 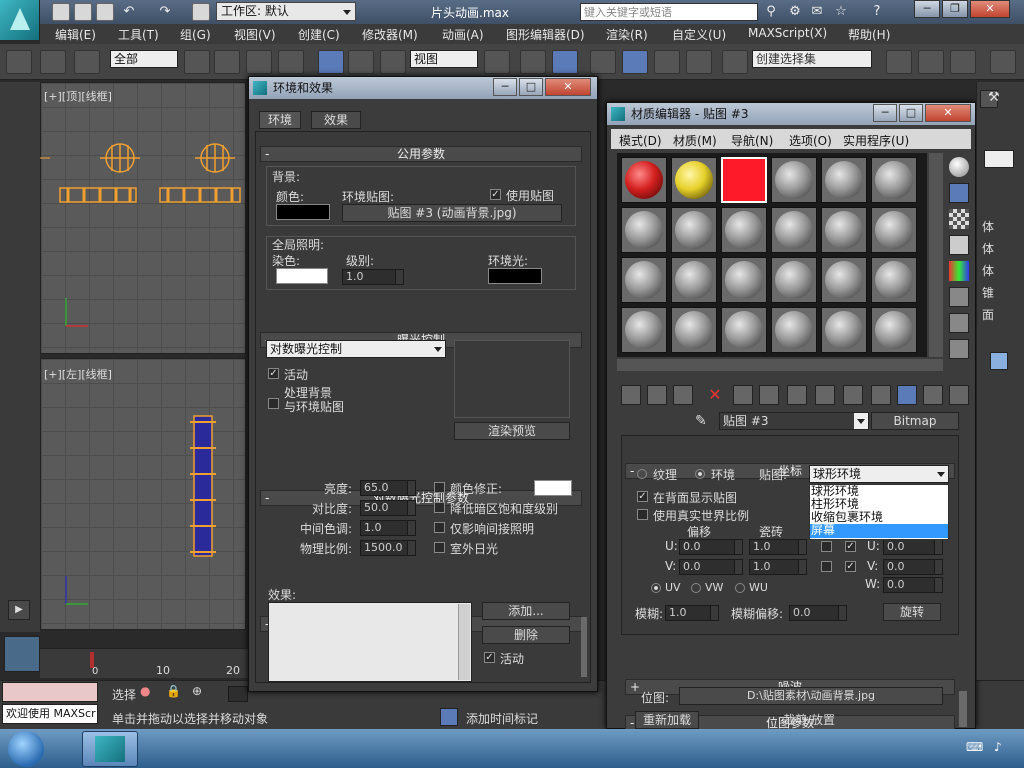 I want to click on assign-to-selection-icon, so click(x=683, y=395).